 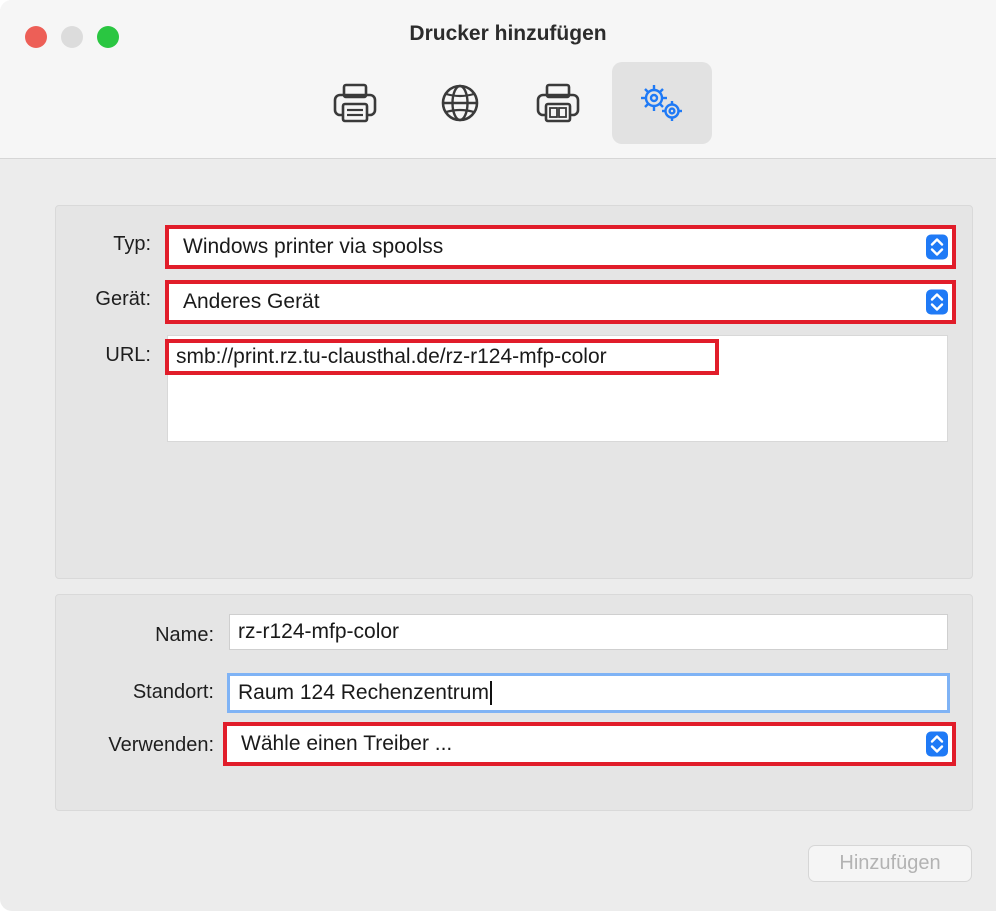 I want to click on use-label: Verwenden:, so click(x=161, y=745).